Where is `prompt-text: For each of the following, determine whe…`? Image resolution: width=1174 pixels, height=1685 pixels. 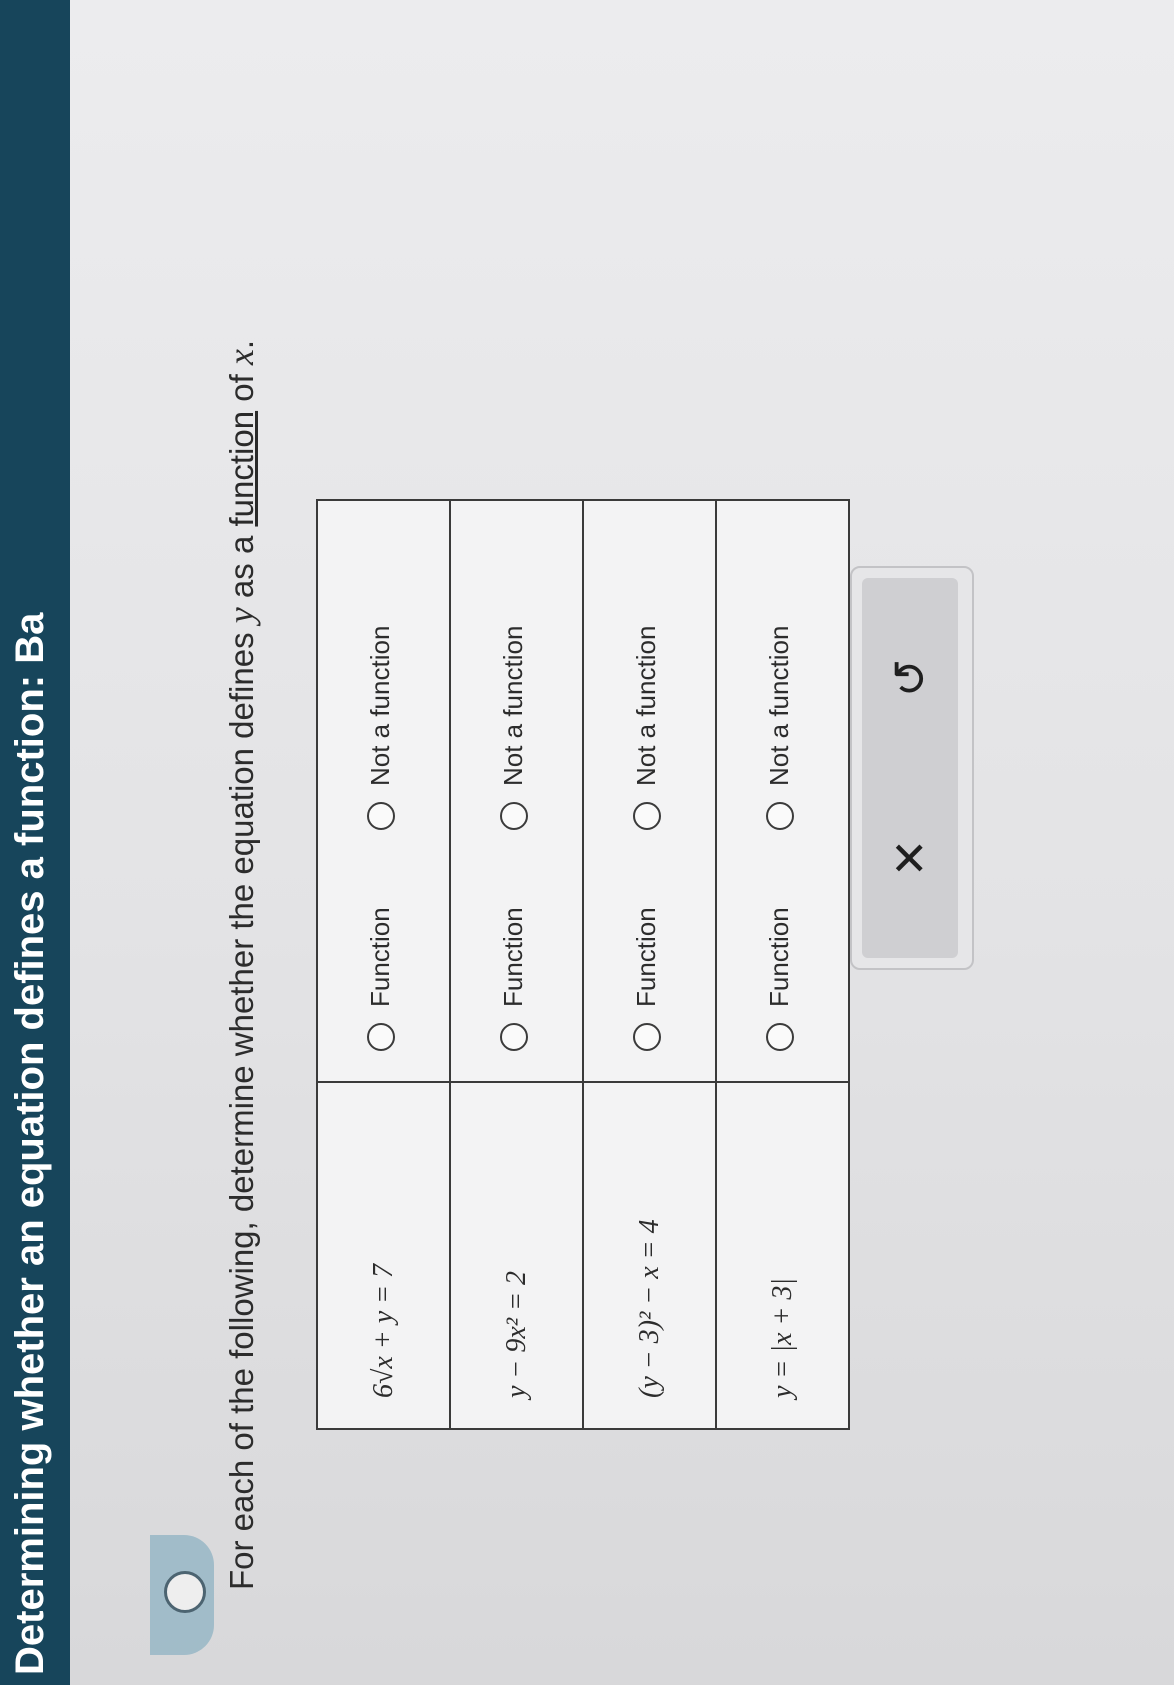 prompt-text: For each of the following, determine whe… is located at coordinates (241, 1106).